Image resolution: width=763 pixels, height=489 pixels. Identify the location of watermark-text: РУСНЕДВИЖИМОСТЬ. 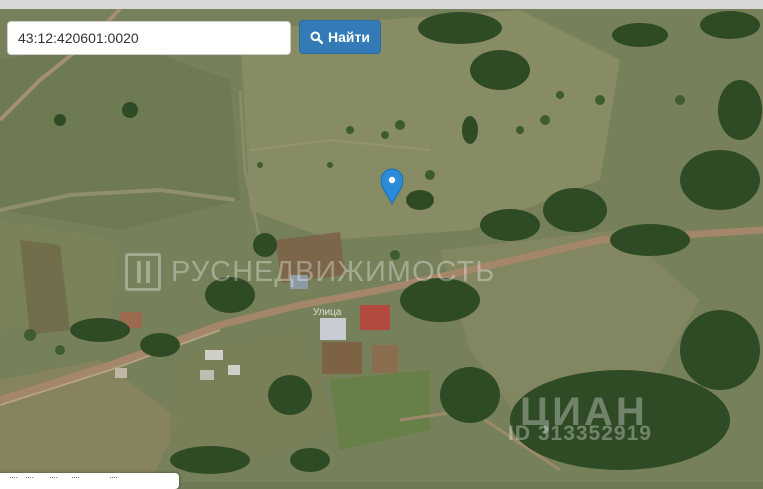
(333, 271).